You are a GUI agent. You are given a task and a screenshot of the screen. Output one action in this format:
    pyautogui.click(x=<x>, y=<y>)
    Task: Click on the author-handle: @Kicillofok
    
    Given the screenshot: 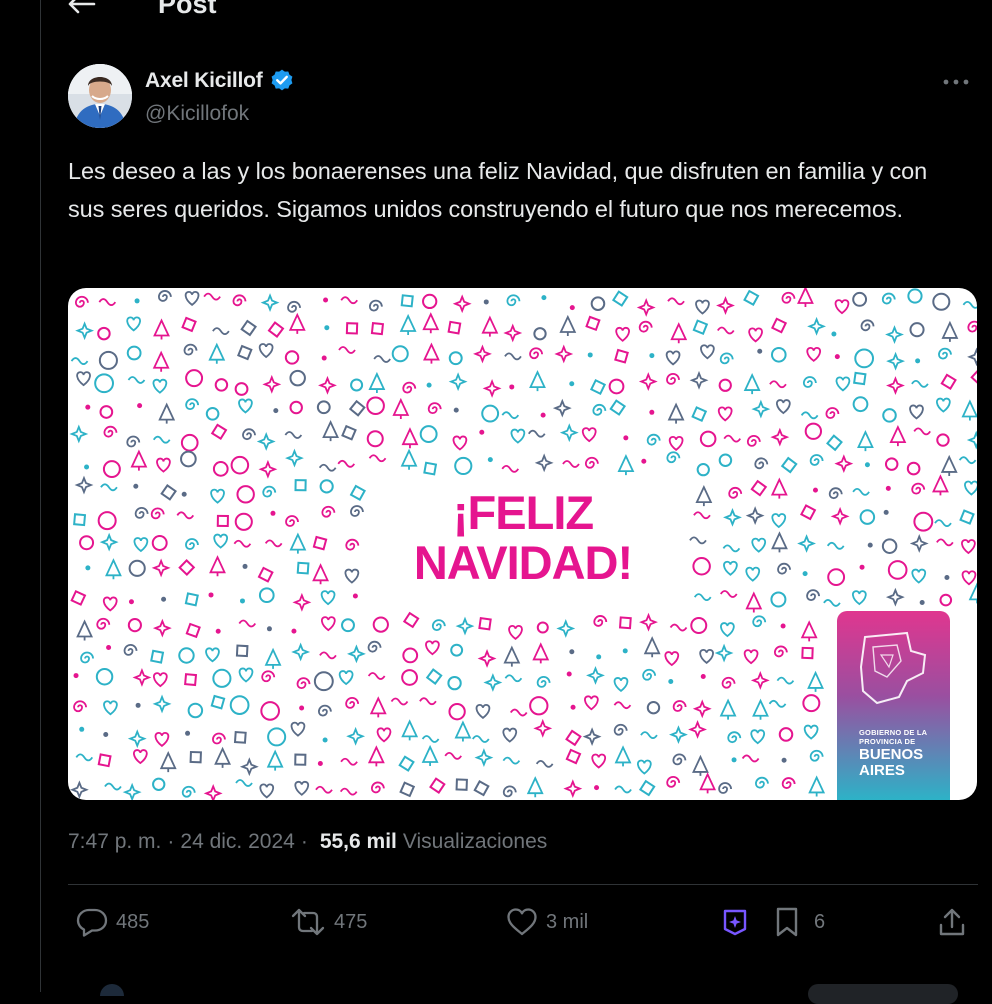 What is the action you would take?
    pyautogui.click(x=197, y=114)
    